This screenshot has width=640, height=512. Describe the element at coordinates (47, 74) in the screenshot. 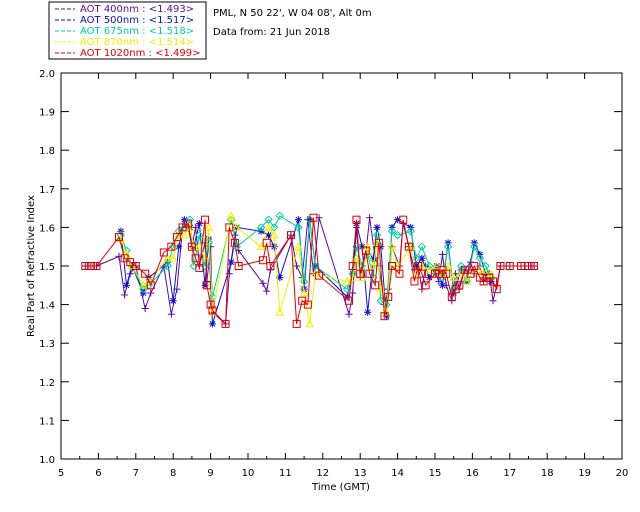

I see `y-tick-label: 2.0` at that location.